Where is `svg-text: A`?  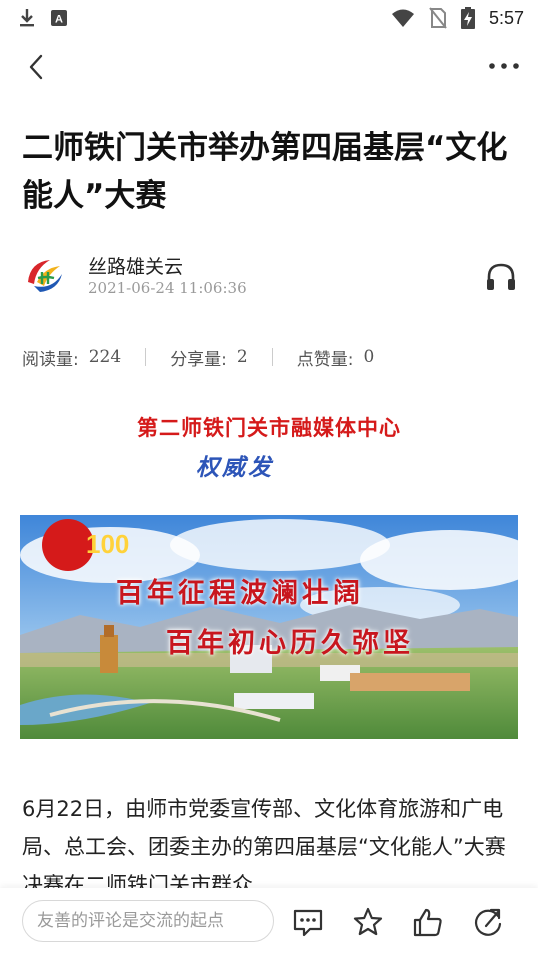
svg-text: A is located at coordinates (59, 20).